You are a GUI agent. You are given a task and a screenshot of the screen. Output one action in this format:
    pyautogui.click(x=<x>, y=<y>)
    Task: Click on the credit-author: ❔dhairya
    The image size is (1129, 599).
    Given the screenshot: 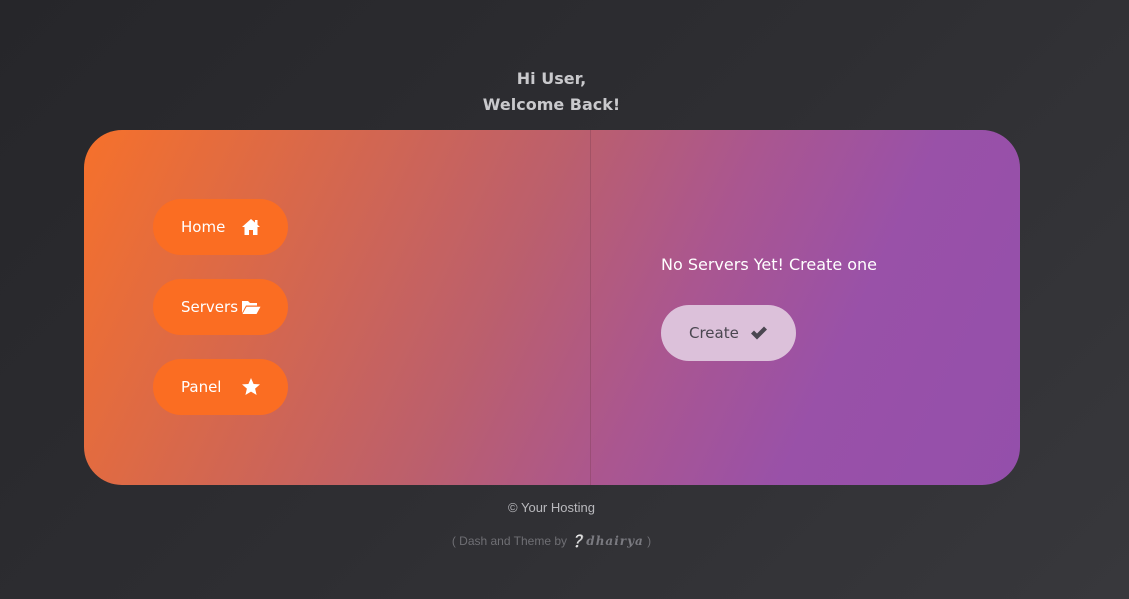 What is the action you would take?
    pyautogui.click(x=607, y=541)
    